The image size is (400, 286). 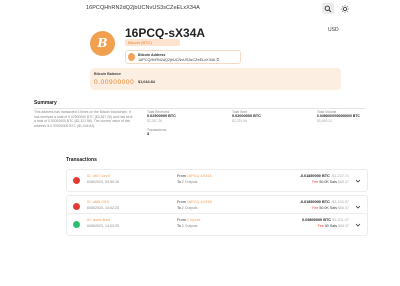 What do you see at coordinates (148, 134) in the screenshot?
I see `stat-value: 3` at bounding box center [148, 134].